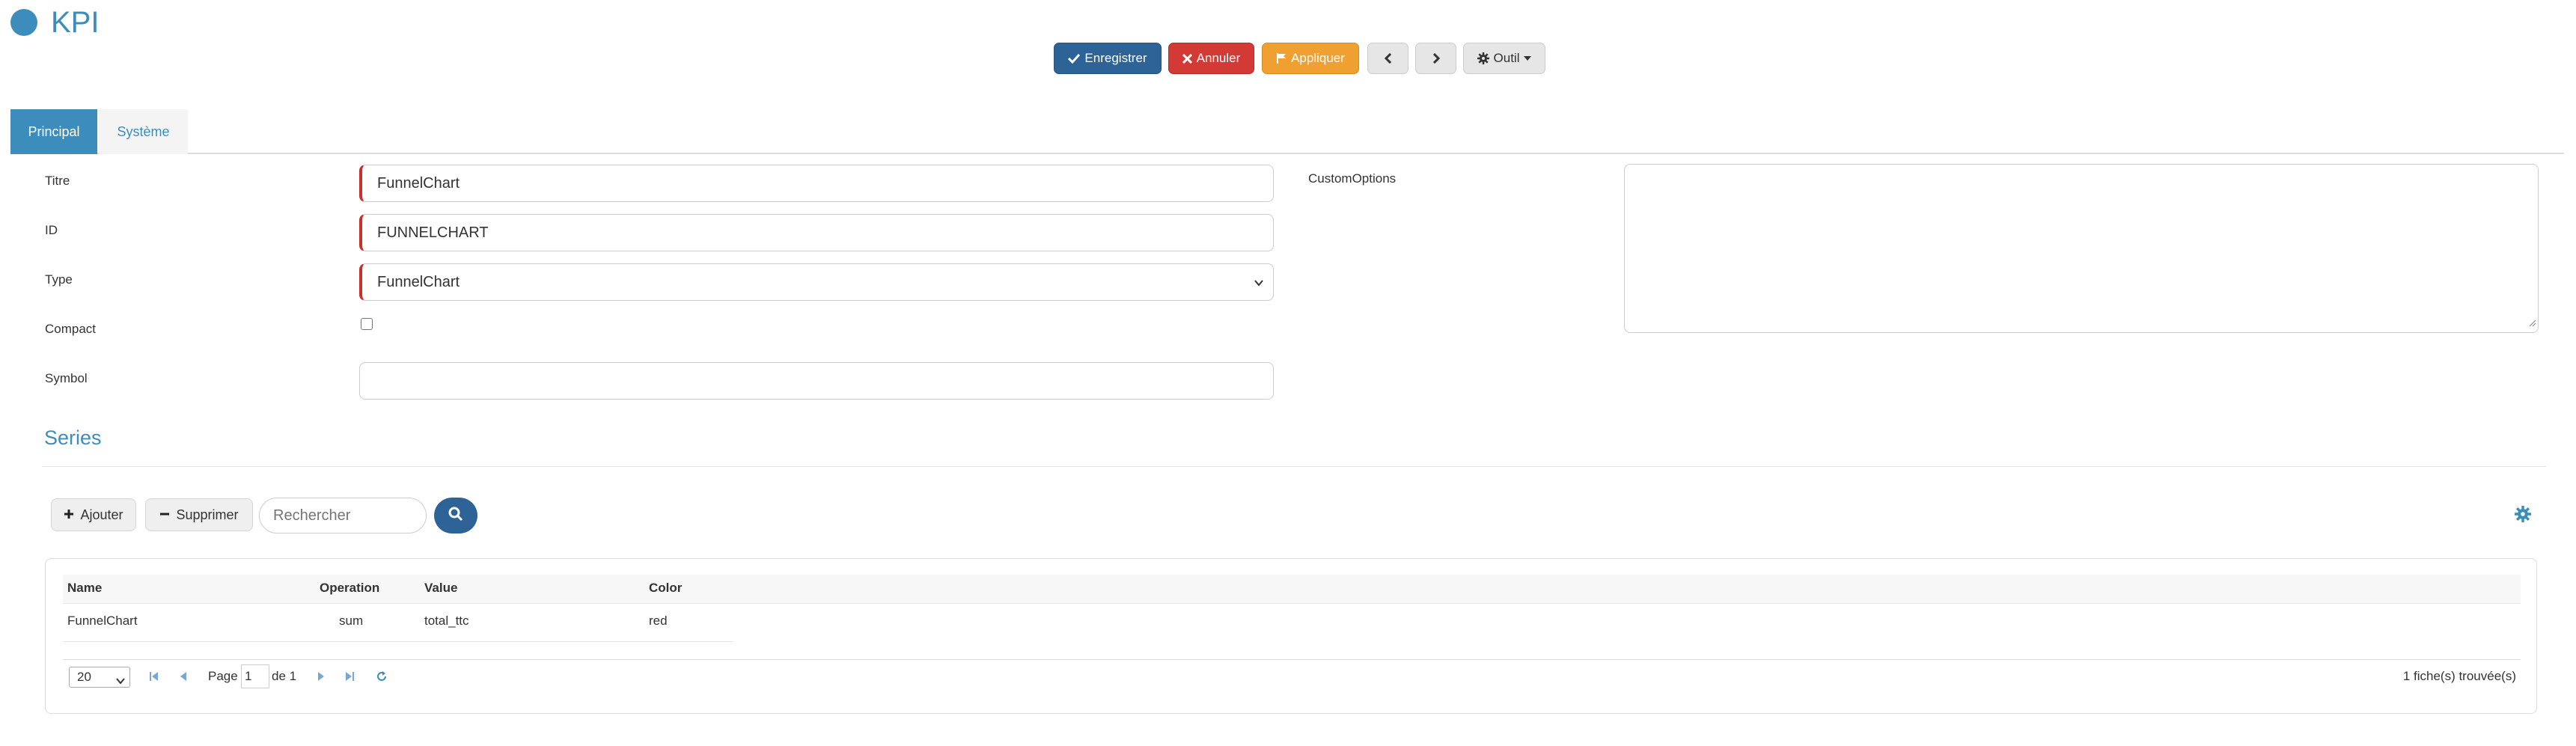 The height and width of the screenshot is (746, 2576). I want to click on caret-down-icon, so click(1528, 58).